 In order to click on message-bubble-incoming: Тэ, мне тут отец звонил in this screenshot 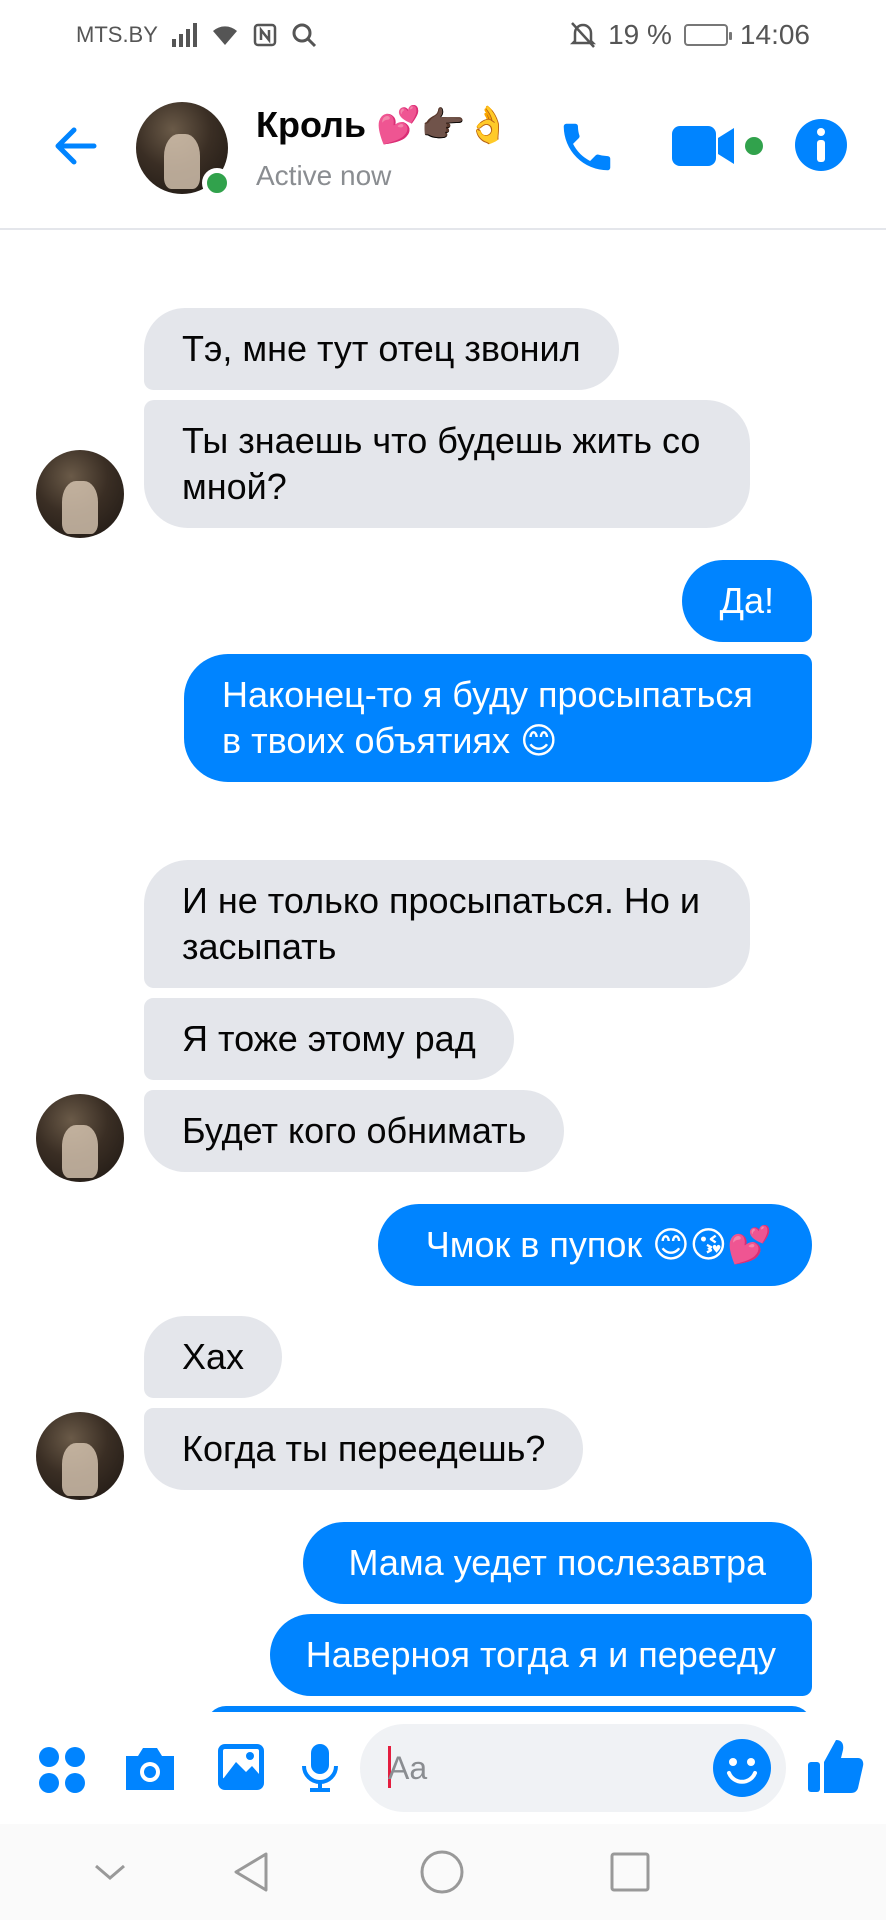, I will do `click(381, 349)`.